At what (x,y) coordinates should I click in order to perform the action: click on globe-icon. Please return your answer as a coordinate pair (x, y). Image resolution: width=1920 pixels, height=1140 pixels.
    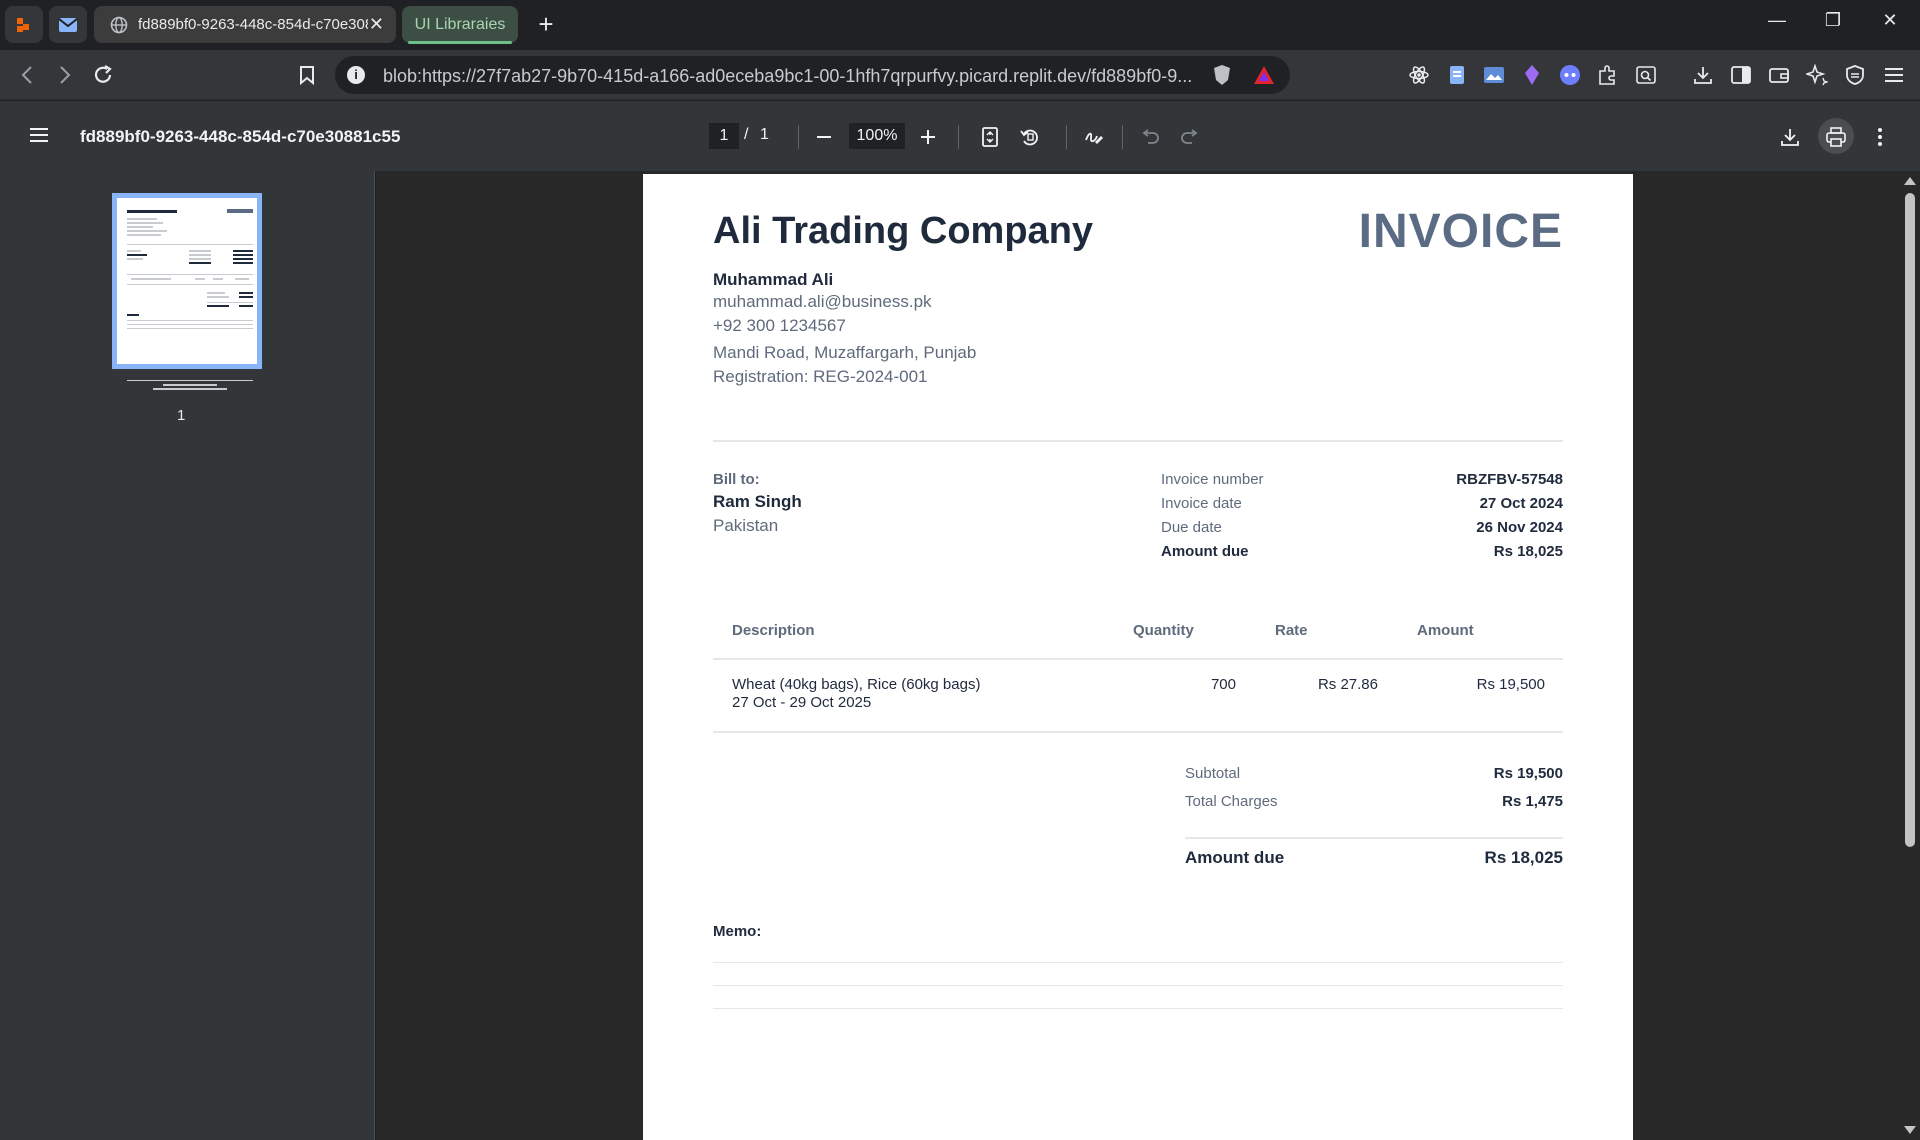
    Looking at the image, I should click on (119, 24).